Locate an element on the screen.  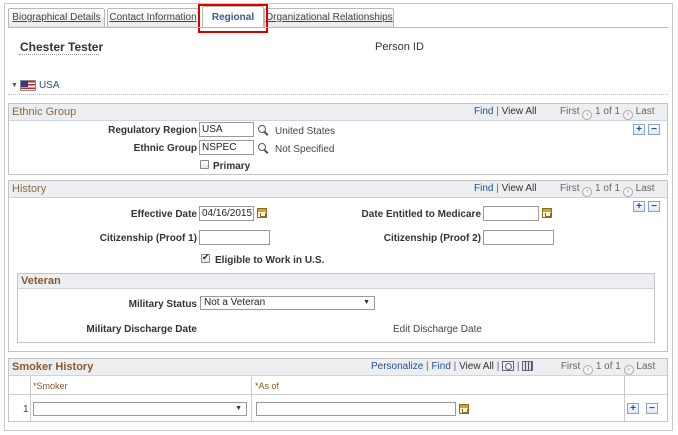
grid-header-line is located at coordinates (338, 394).